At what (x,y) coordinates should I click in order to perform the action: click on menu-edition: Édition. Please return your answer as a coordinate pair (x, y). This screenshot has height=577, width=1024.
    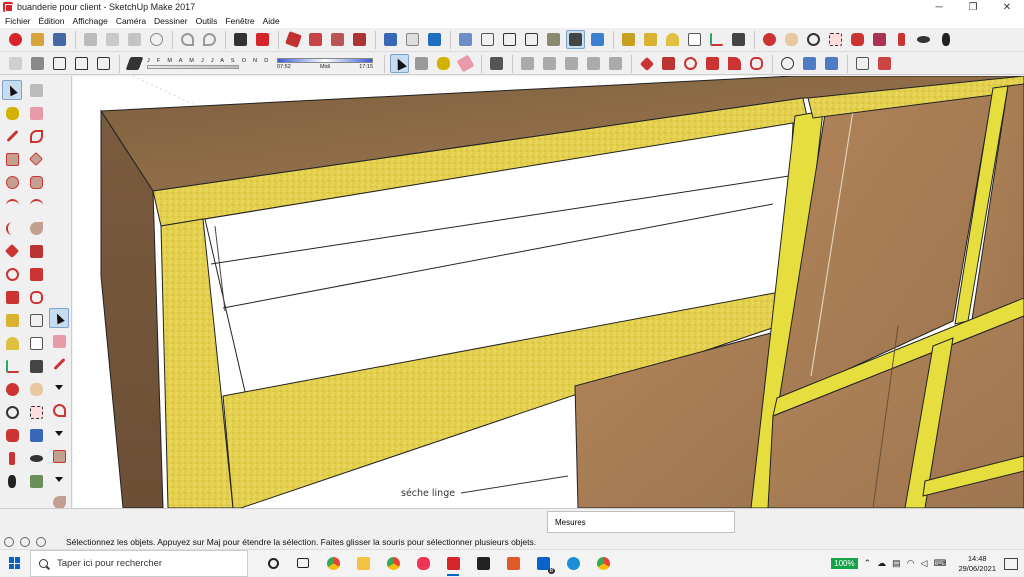
    Looking at the image, I should click on (52, 21).